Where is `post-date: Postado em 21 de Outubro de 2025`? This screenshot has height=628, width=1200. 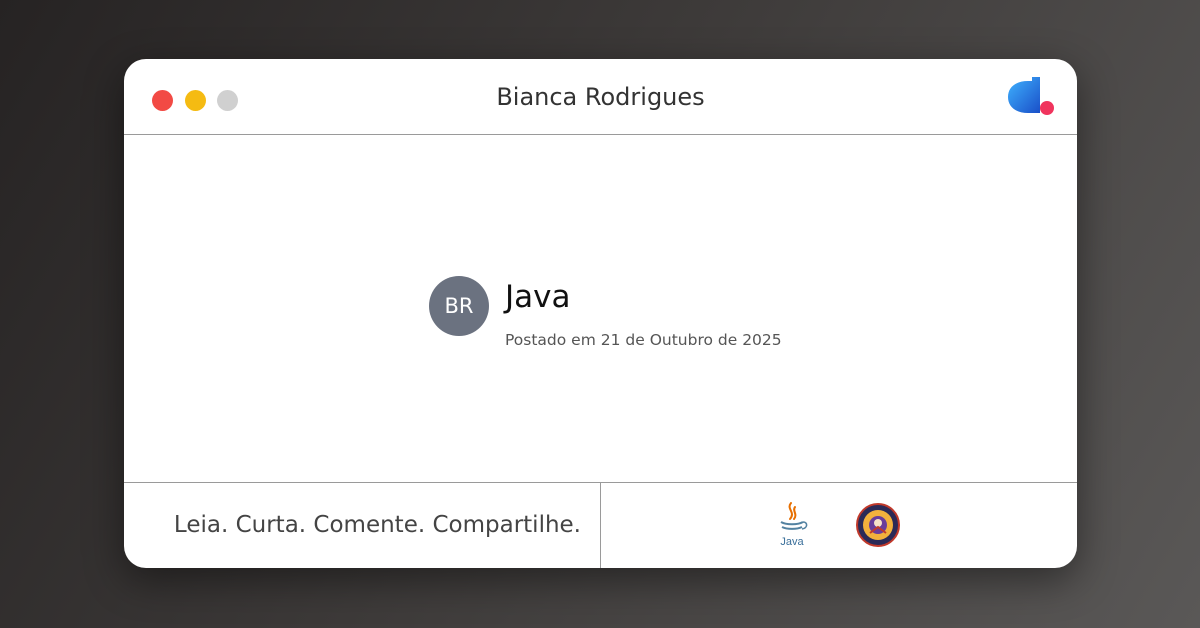 post-date: Postado em 21 de Outubro de 2025 is located at coordinates (643, 340).